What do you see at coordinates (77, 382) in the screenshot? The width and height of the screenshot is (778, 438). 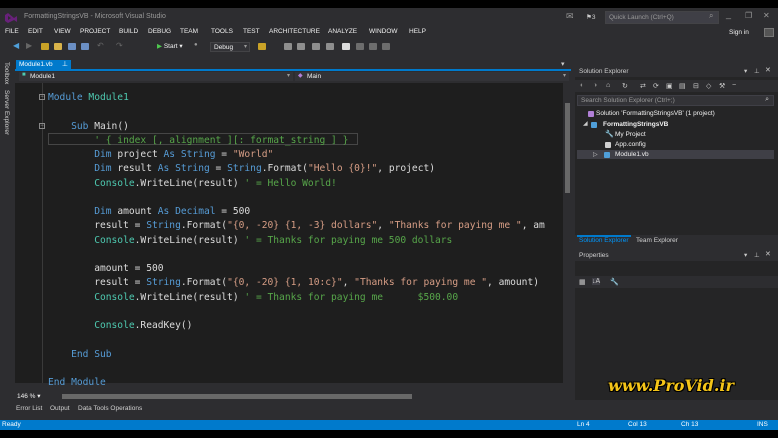 I see `code-line: End Module` at bounding box center [77, 382].